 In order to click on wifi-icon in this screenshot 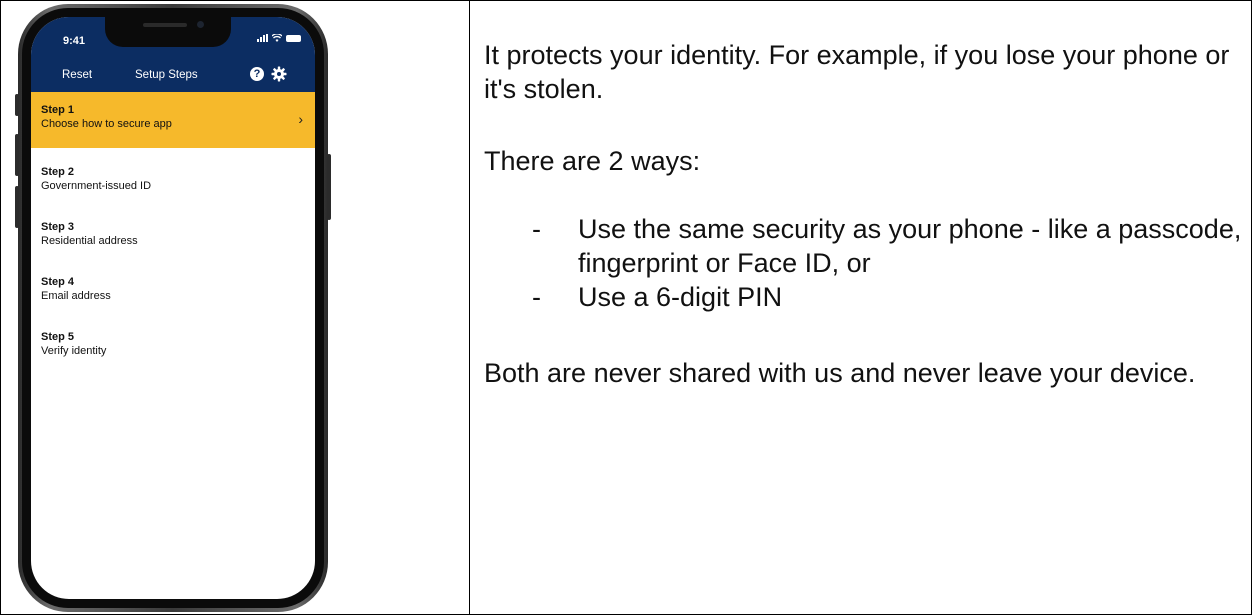, I will do `click(277, 38)`.